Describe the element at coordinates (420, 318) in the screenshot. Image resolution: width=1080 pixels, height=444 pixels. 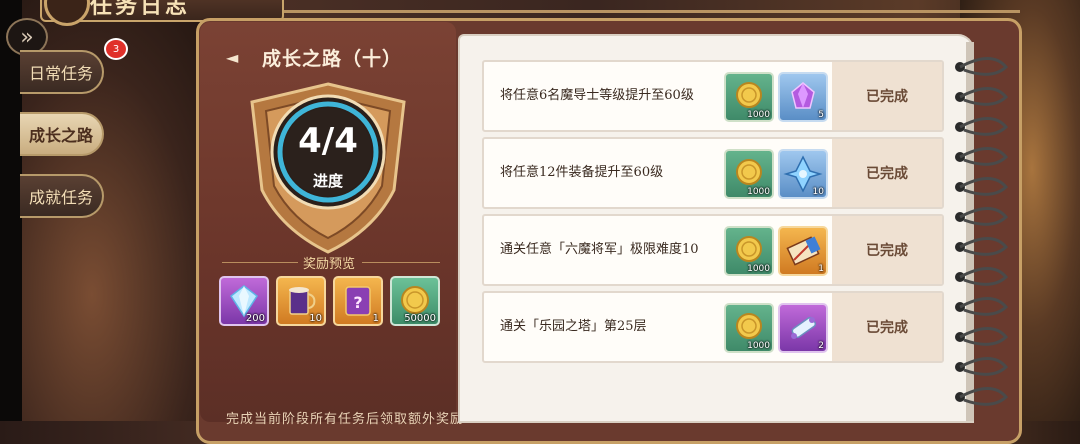
I see `reward-count: 50000` at that location.